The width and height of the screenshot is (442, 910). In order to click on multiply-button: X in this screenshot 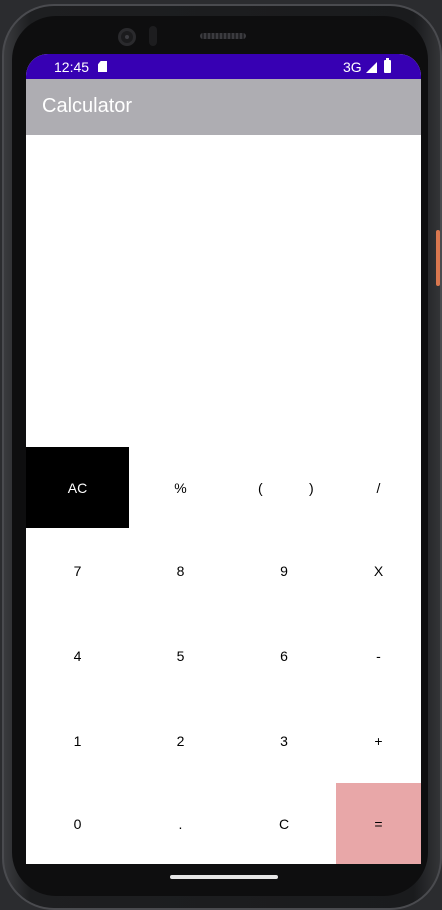, I will do `click(378, 571)`.